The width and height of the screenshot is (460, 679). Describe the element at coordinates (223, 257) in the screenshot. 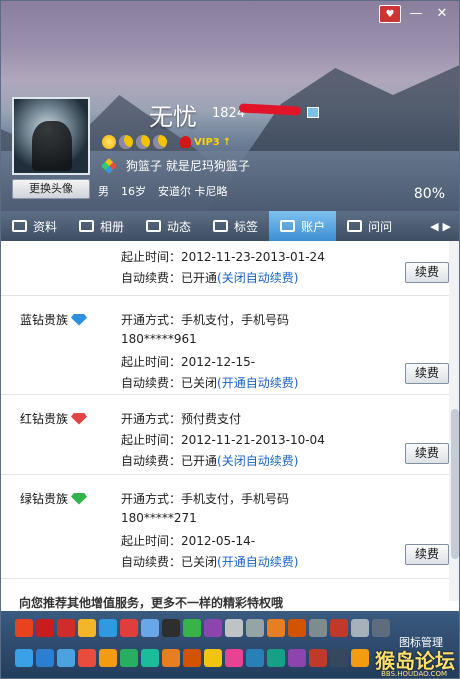

I see `info-line: 起止时间：2012-11-23-2013-01-24` at that location.